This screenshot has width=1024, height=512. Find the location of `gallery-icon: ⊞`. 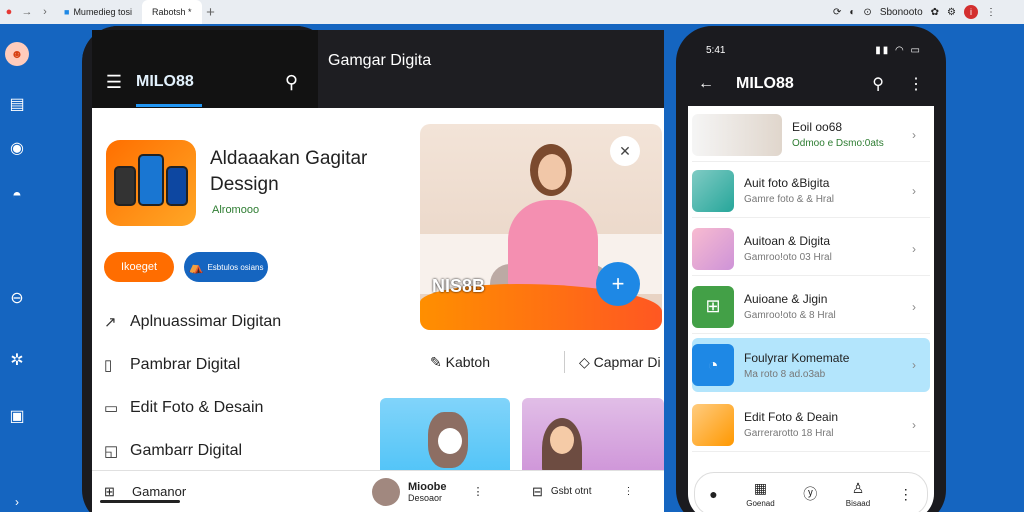

gallery-icon: ⊞ is located at coordinates (109, 491).